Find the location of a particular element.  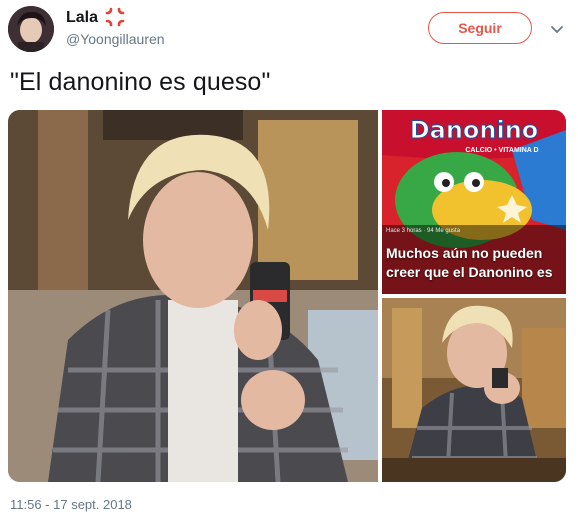

ad-brand-text: Danonino is located at coordinates (474, 130).